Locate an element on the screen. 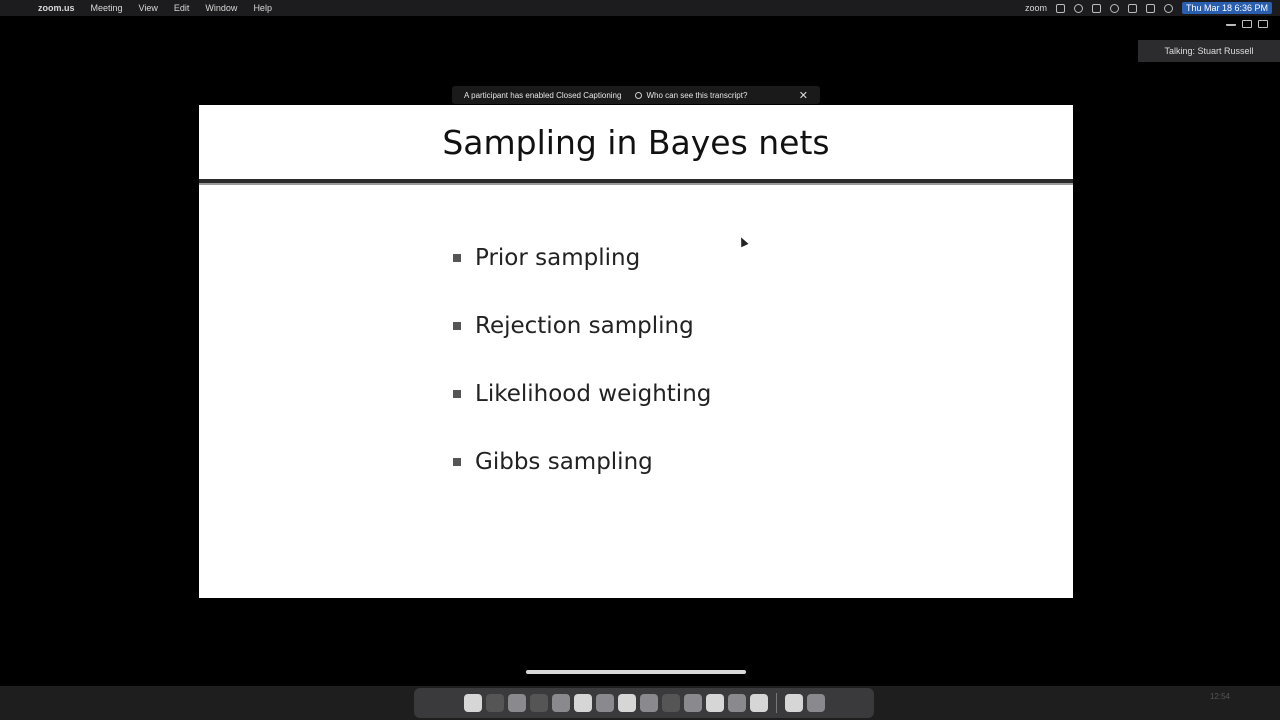 The width and height of the screenshot is (1280, 720). preview-icon is located at coordinates (604, 703).